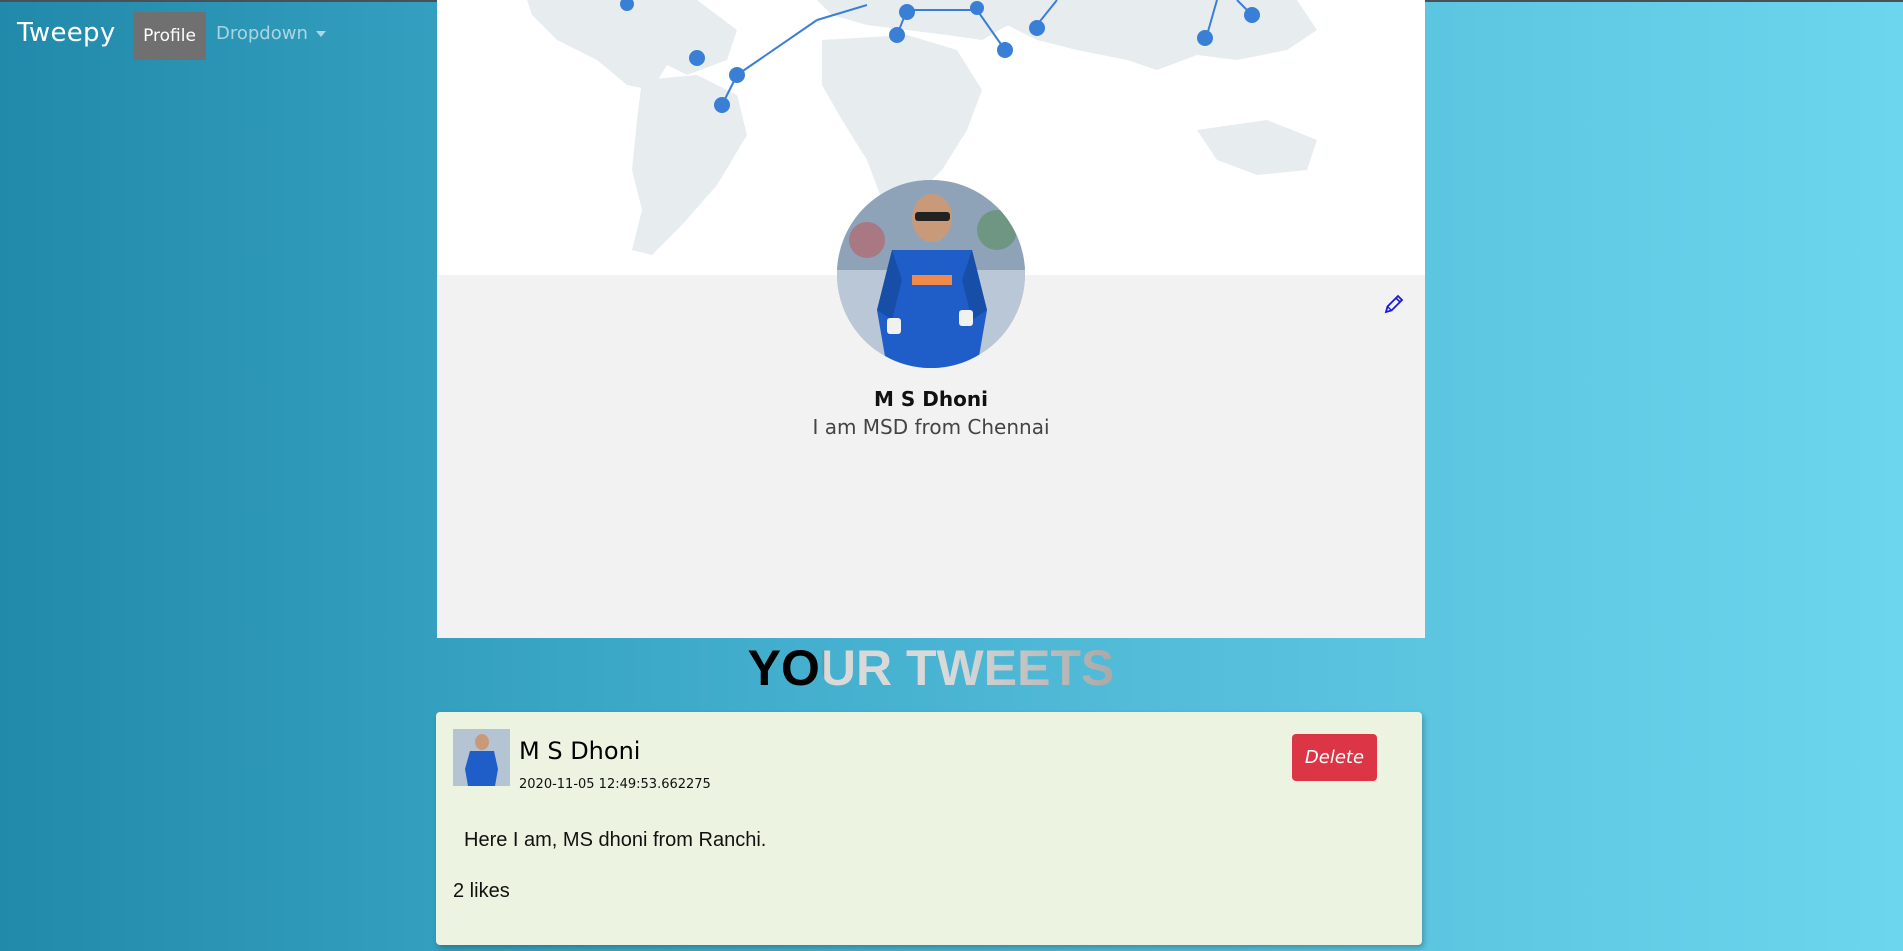 The height and width of the screenshot is (951, 1903). I want to click on profile-photo, so click(931, 274).